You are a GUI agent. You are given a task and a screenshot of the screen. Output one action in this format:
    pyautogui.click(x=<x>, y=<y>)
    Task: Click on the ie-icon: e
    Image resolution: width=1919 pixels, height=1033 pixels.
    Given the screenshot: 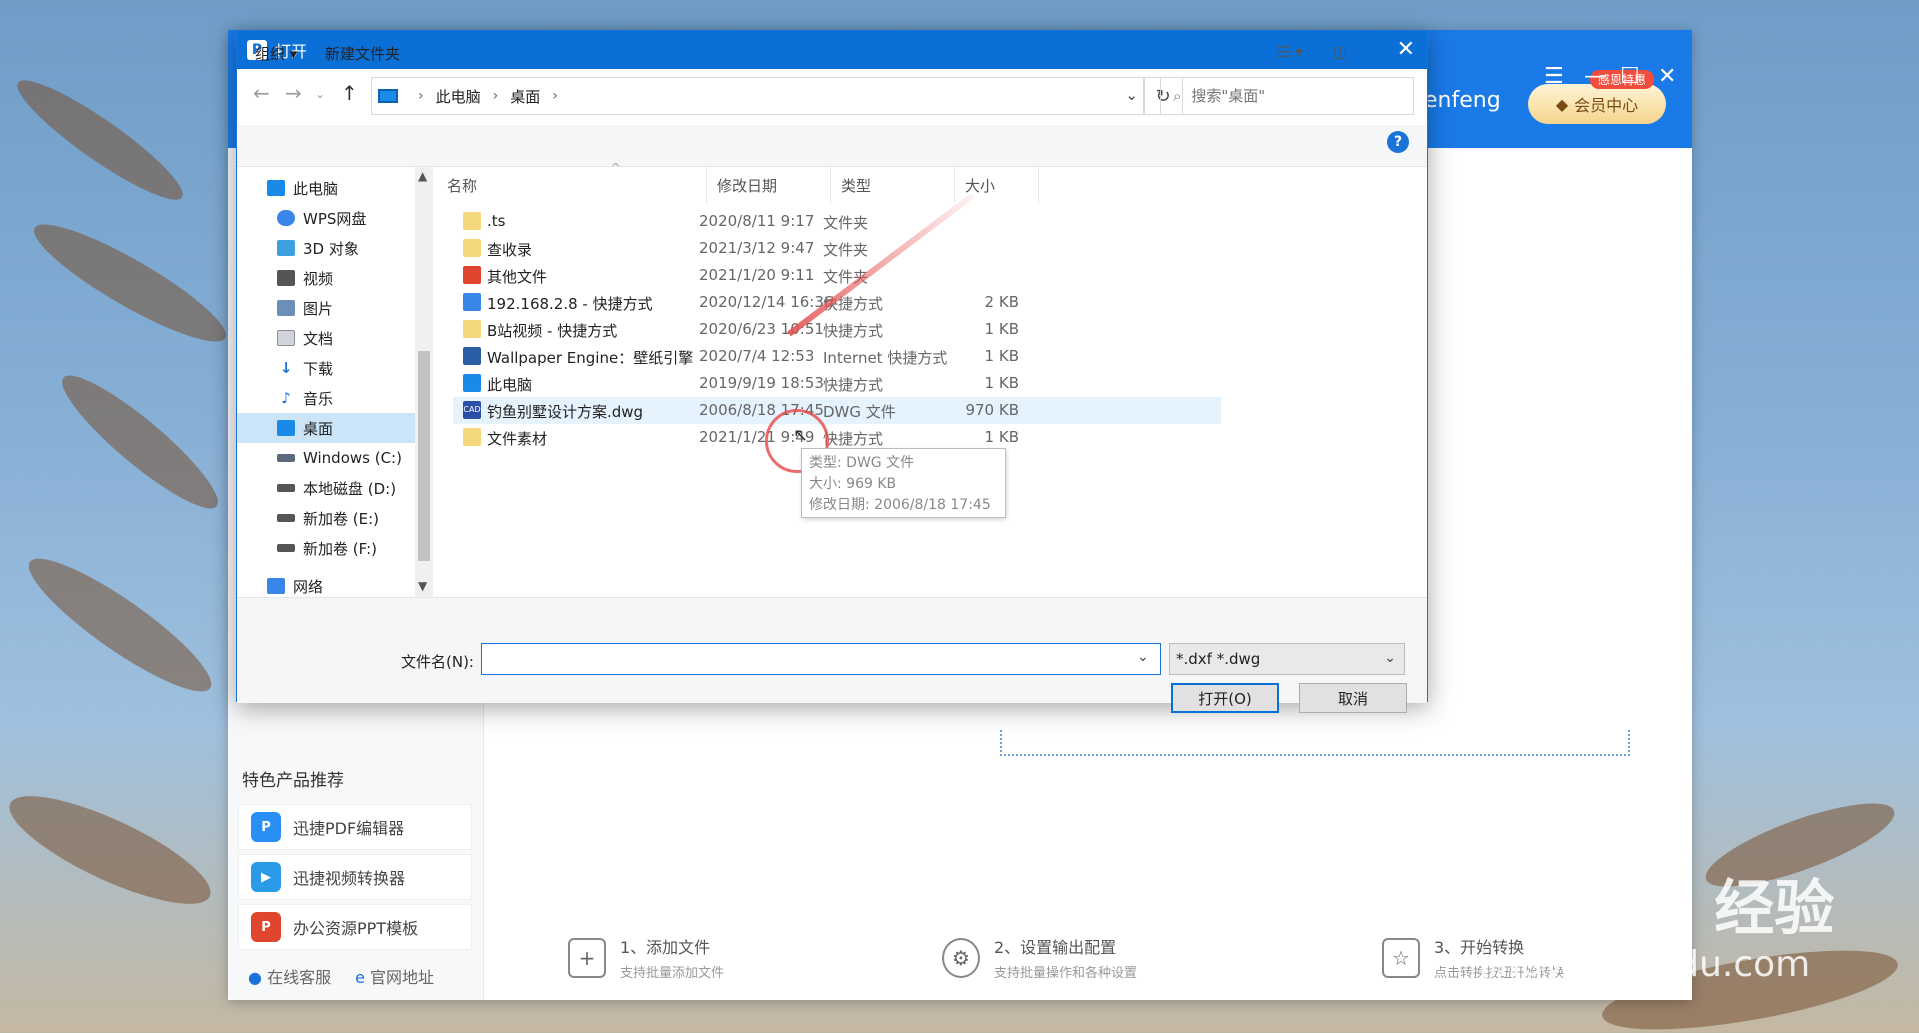 What is the action you would take?
    pyautogui.click(x=360, y=977)
    